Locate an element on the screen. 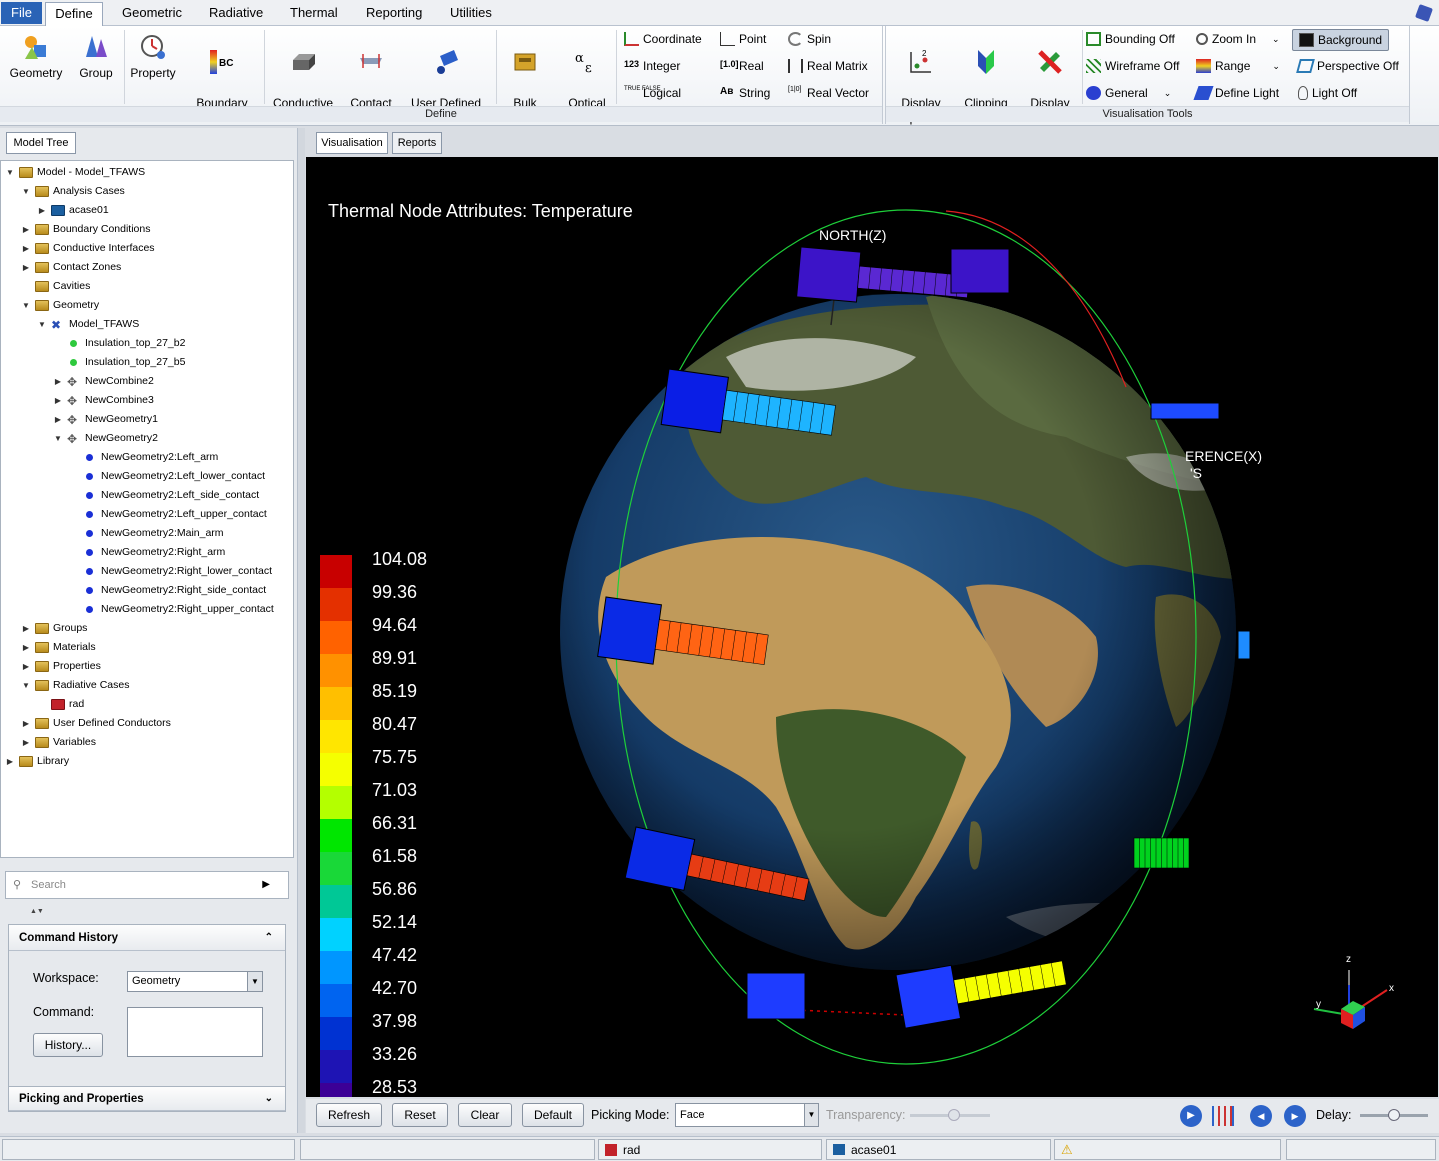 The width and height of the screenshot is (1439, 1161). real-vector-button: [1|0] Real Vector is located at coordinates (828, 93).